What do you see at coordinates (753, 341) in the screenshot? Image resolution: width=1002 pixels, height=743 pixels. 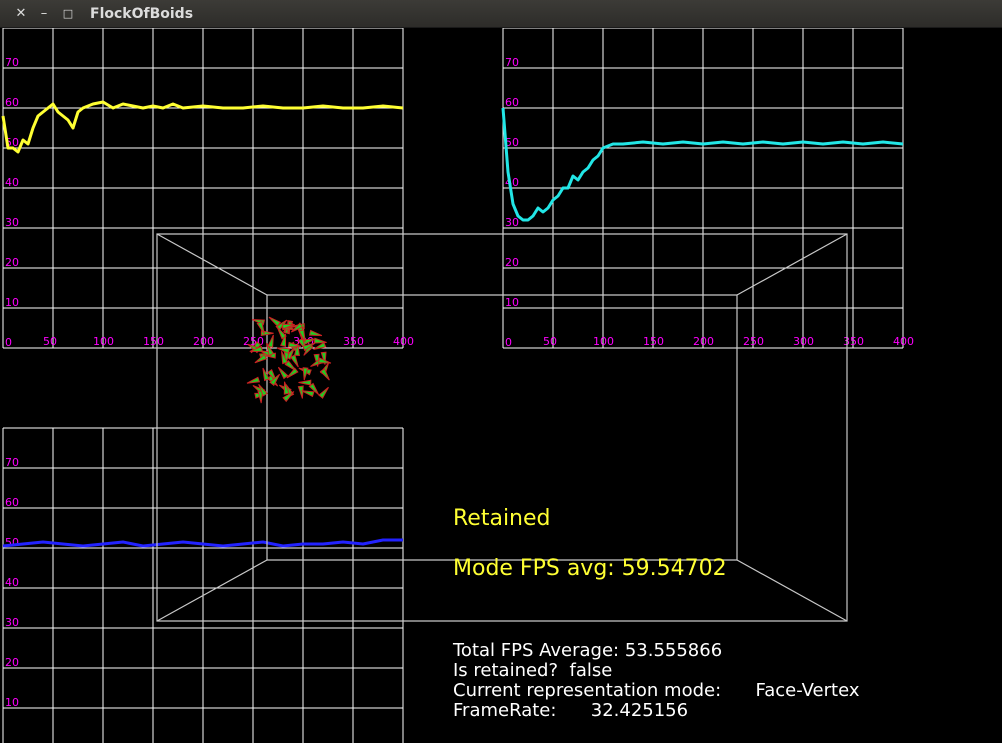 I see `x-tick-label: 250` at bounding box center [753, 341].